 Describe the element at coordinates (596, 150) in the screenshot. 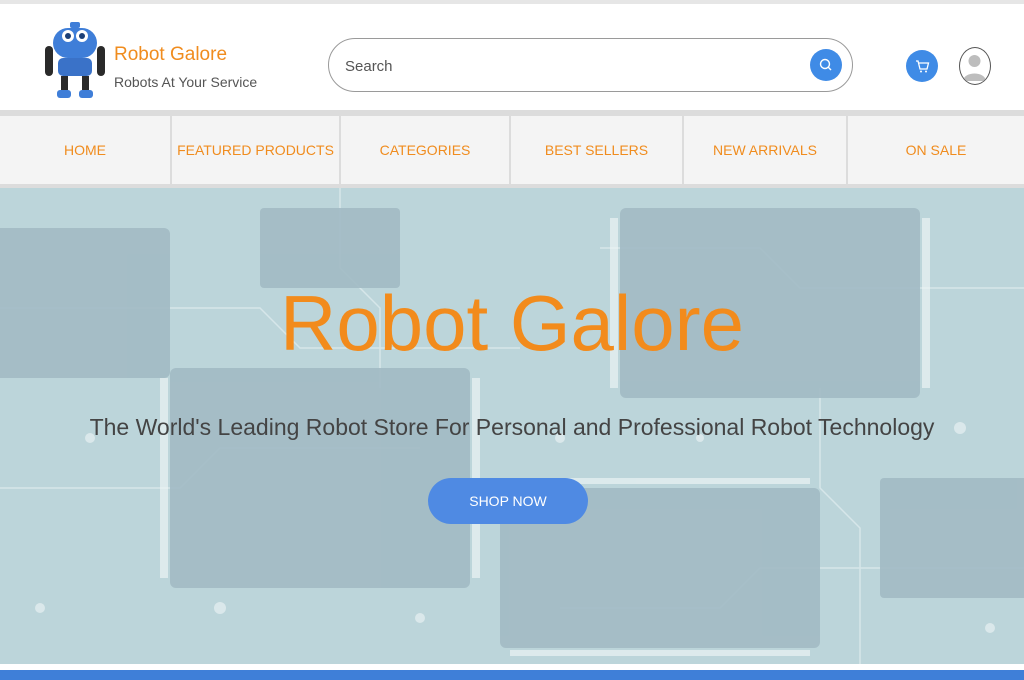

I see `nav-item-best-sellers: BEST SELLERS` at that location.